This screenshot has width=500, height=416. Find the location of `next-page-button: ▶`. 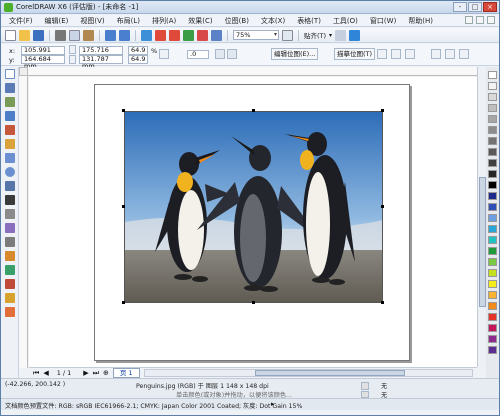

next-page-button: ▶ is located at coordinates (85, 373).